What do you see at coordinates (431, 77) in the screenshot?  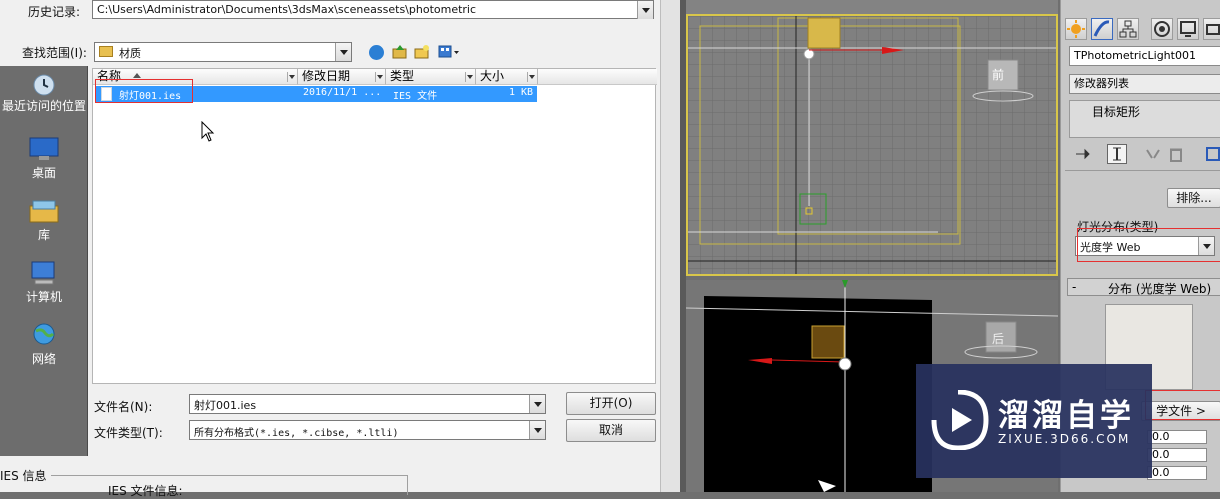 I see `column-header-type: 类型` at bounding box center [431, 77].